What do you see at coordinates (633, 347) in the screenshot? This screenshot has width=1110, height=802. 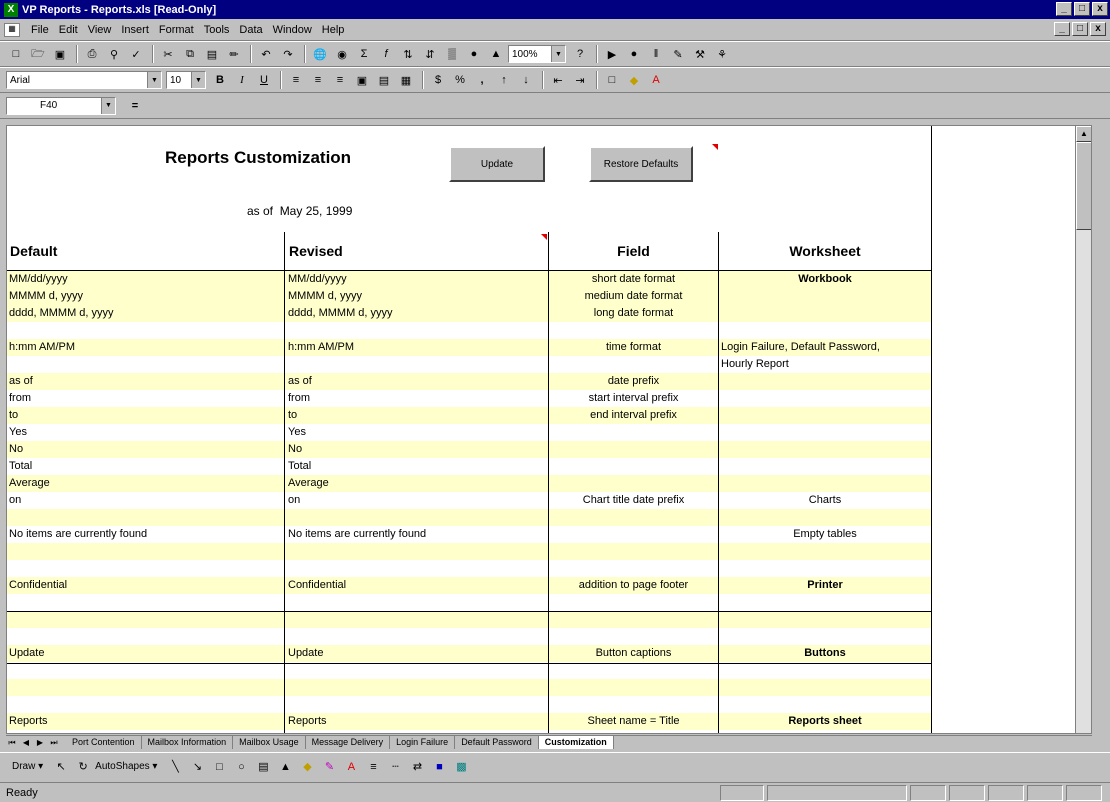 I see `field-cell: time format` at bounding box center [633, 347].